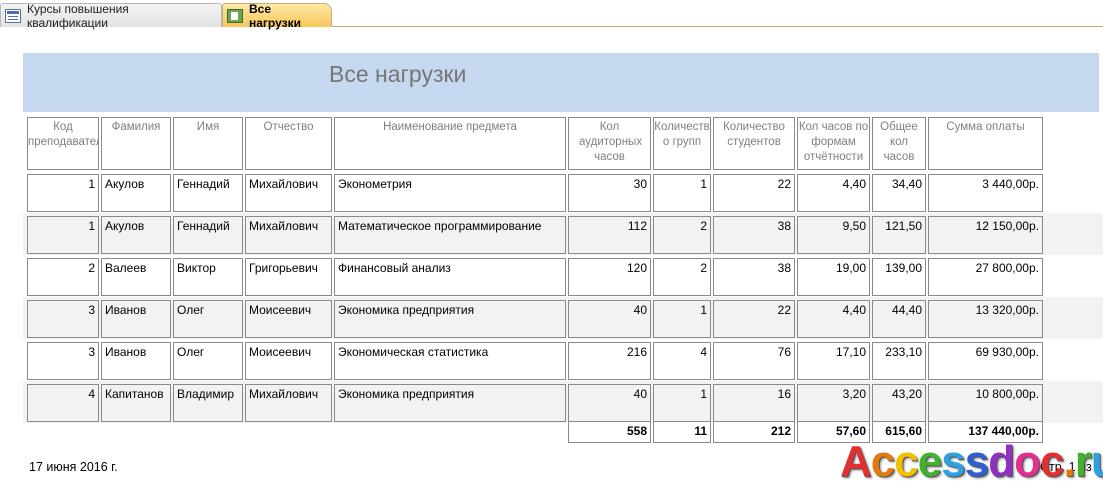 This screenshot has height=486, width=1103. What do you see at coordinates (1001, 461) in the screenshot?
I see `watermark-letter: d` at bounding box center [1001, 461].